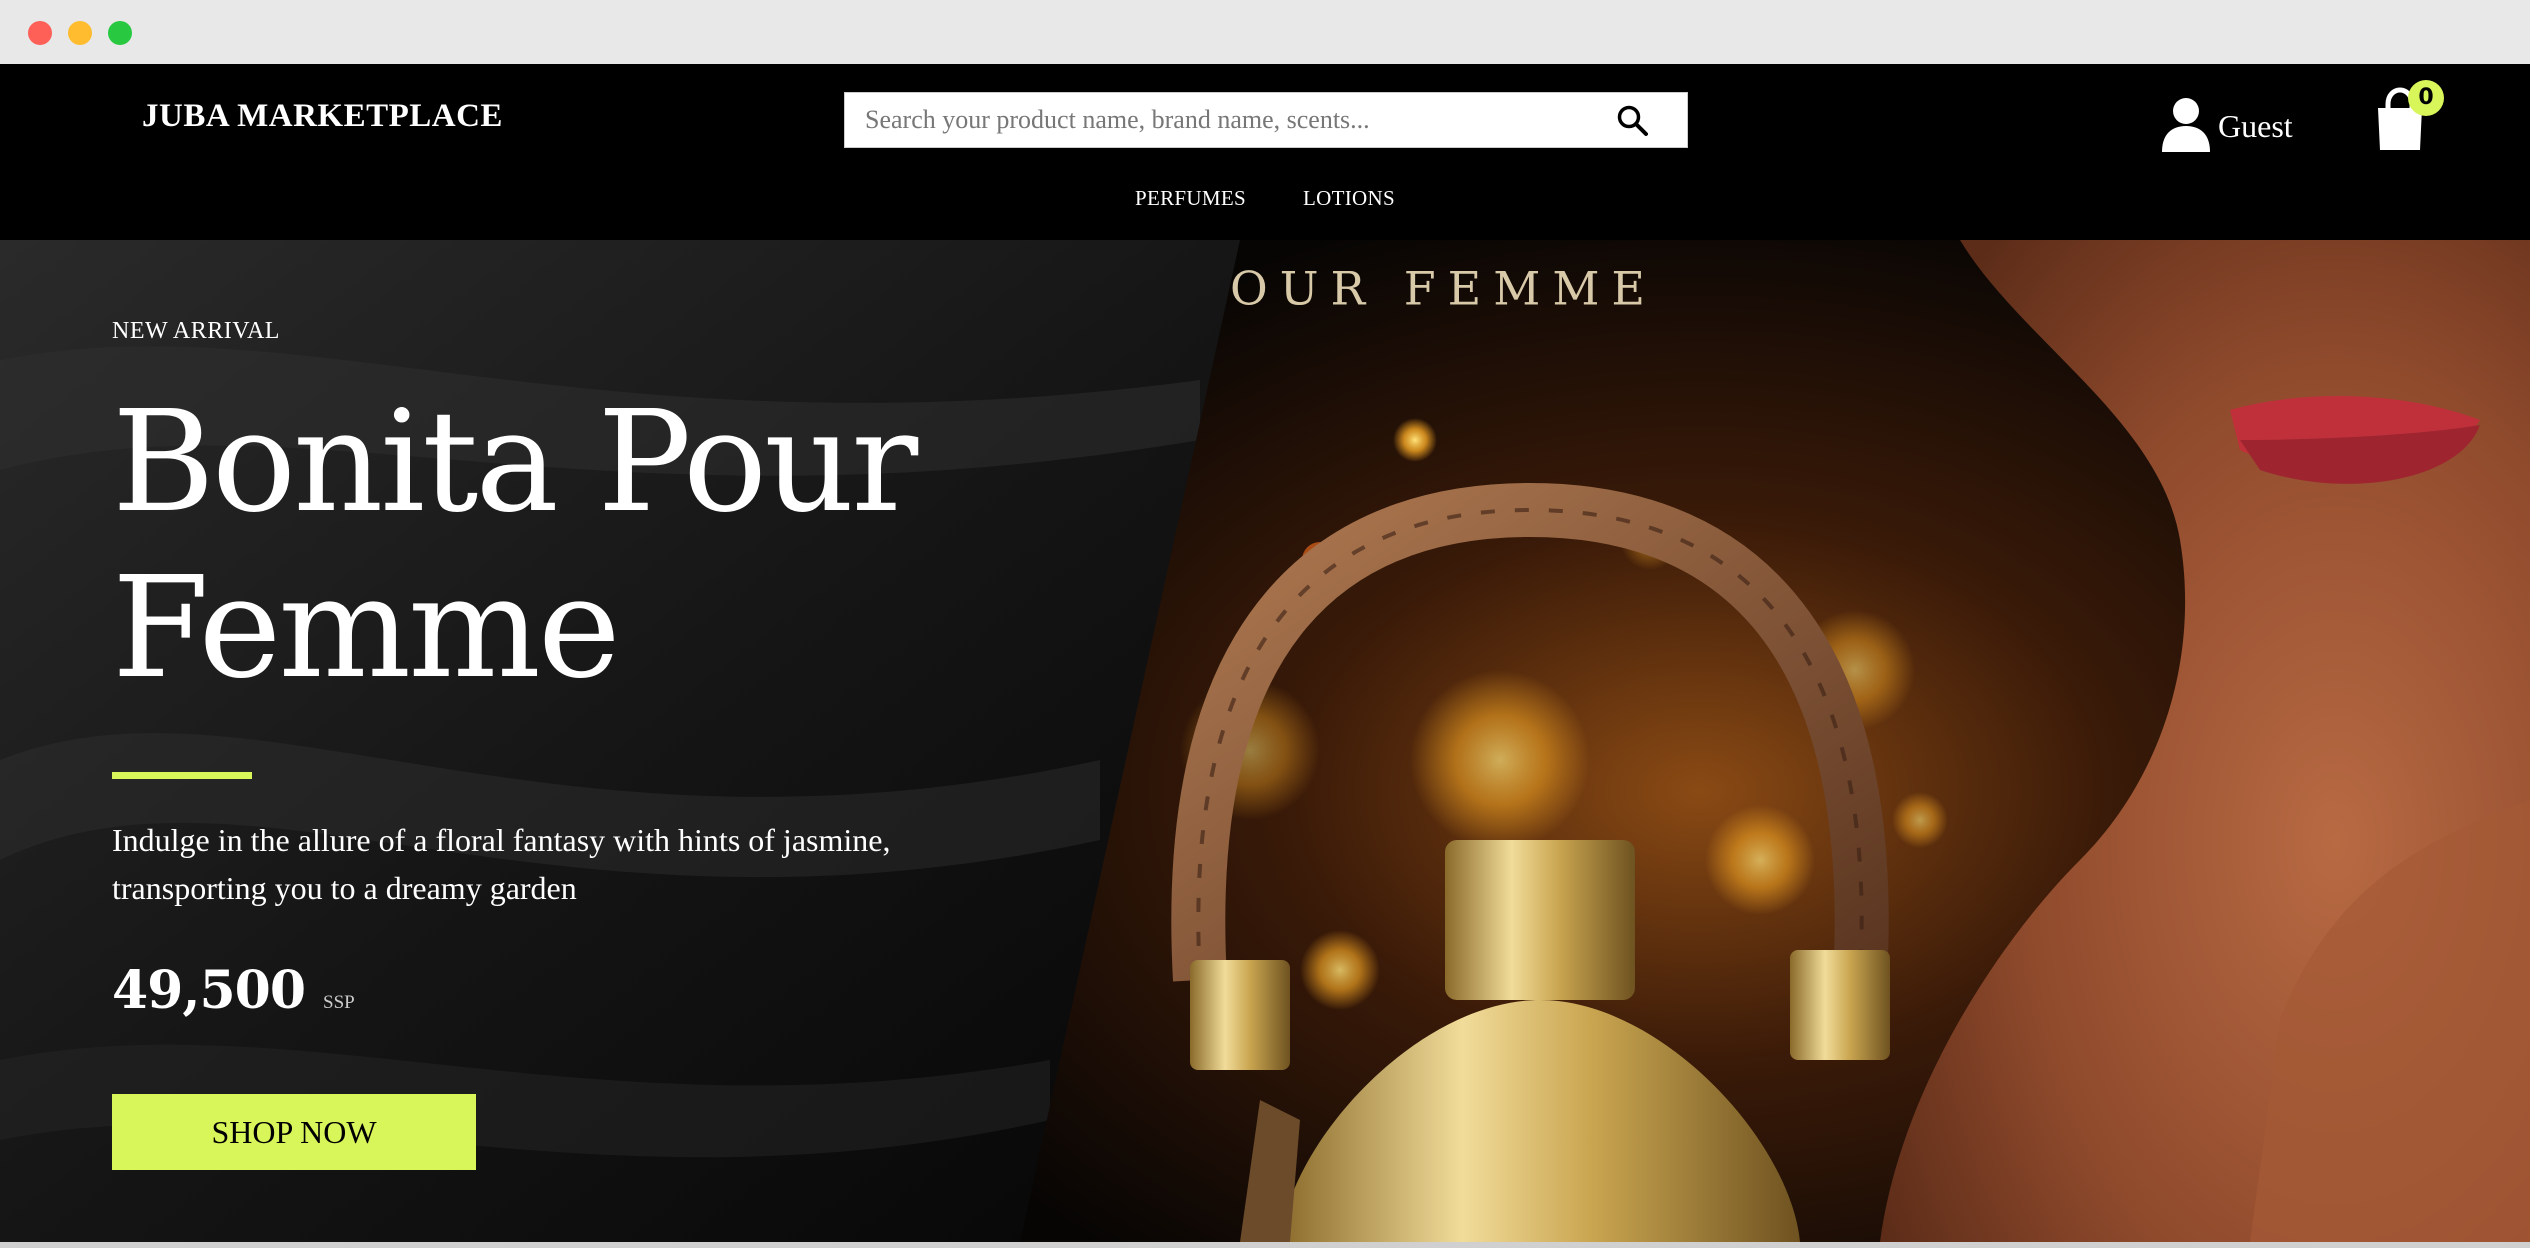 The height and width of the screenshot is (1248, 2530). I want to click on search-icon, so click(1632, 120).